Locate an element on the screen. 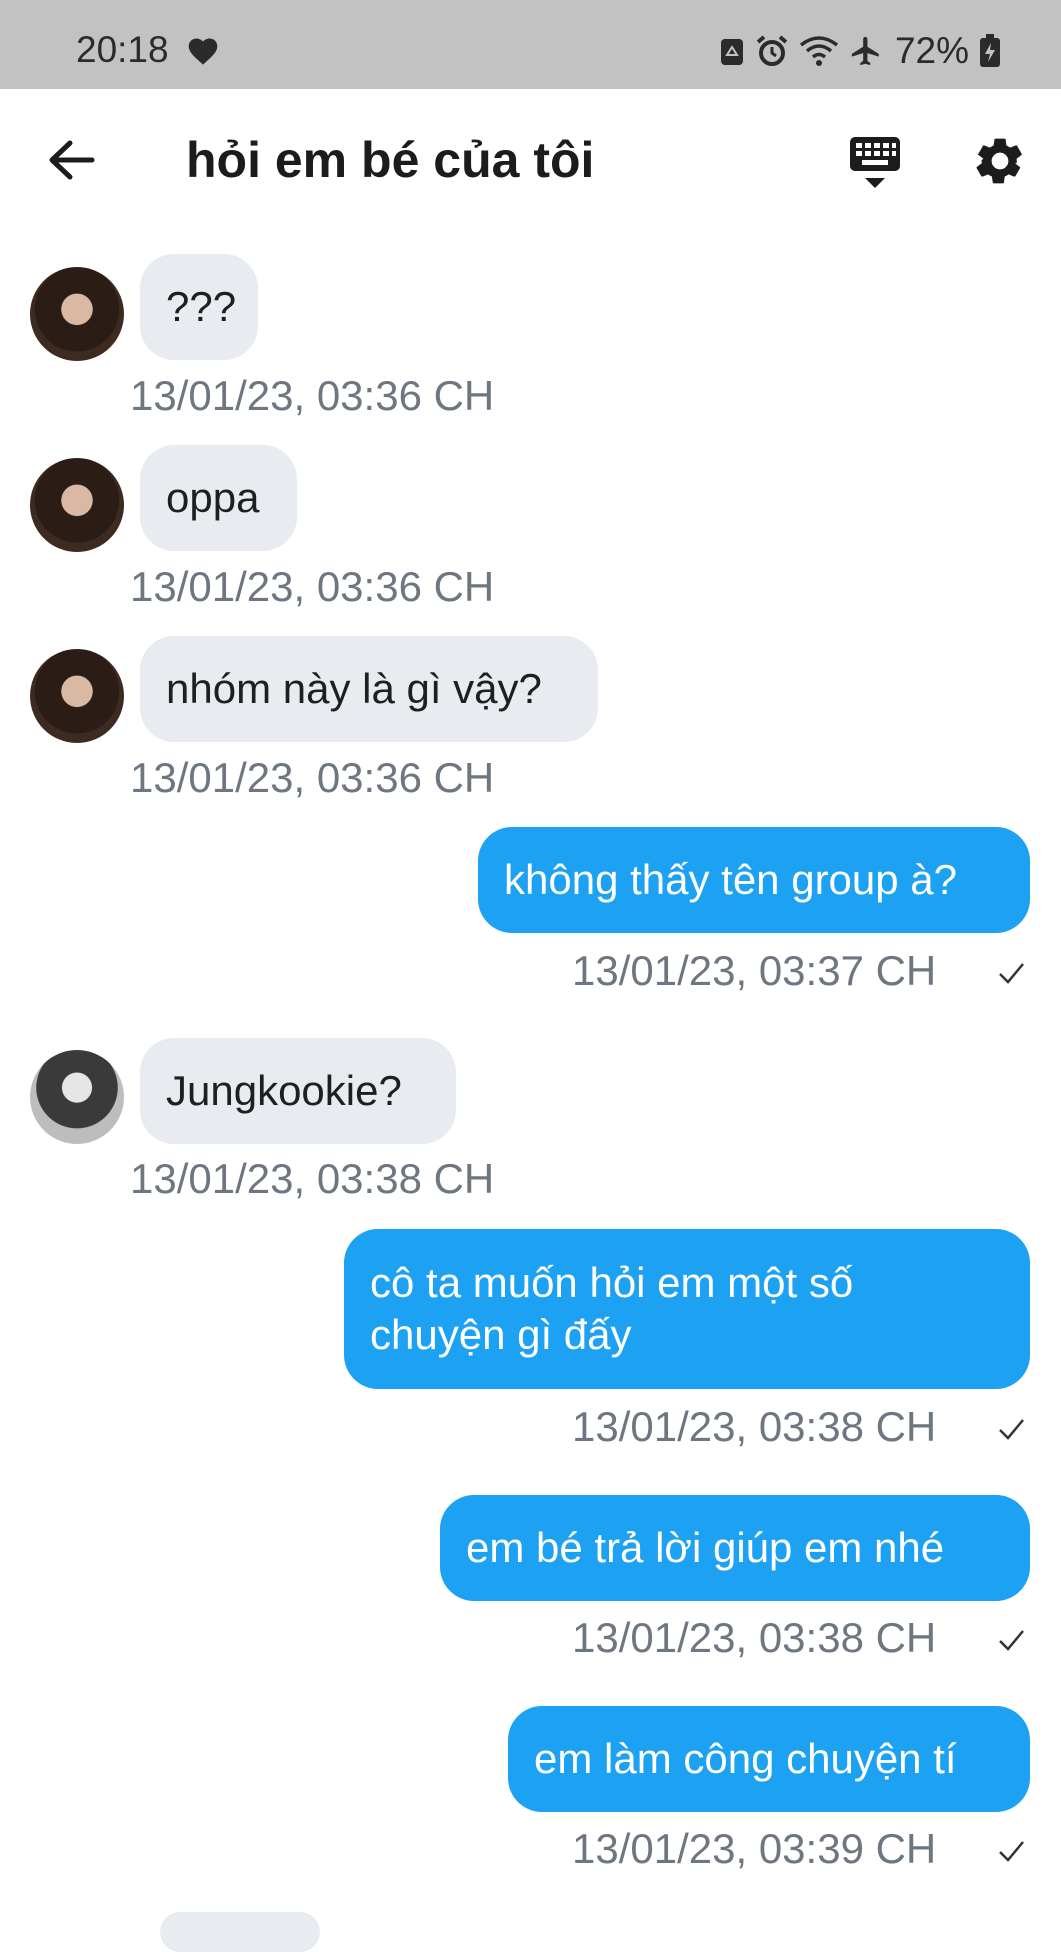  wifi-icon is located at coordinates (819, 51).